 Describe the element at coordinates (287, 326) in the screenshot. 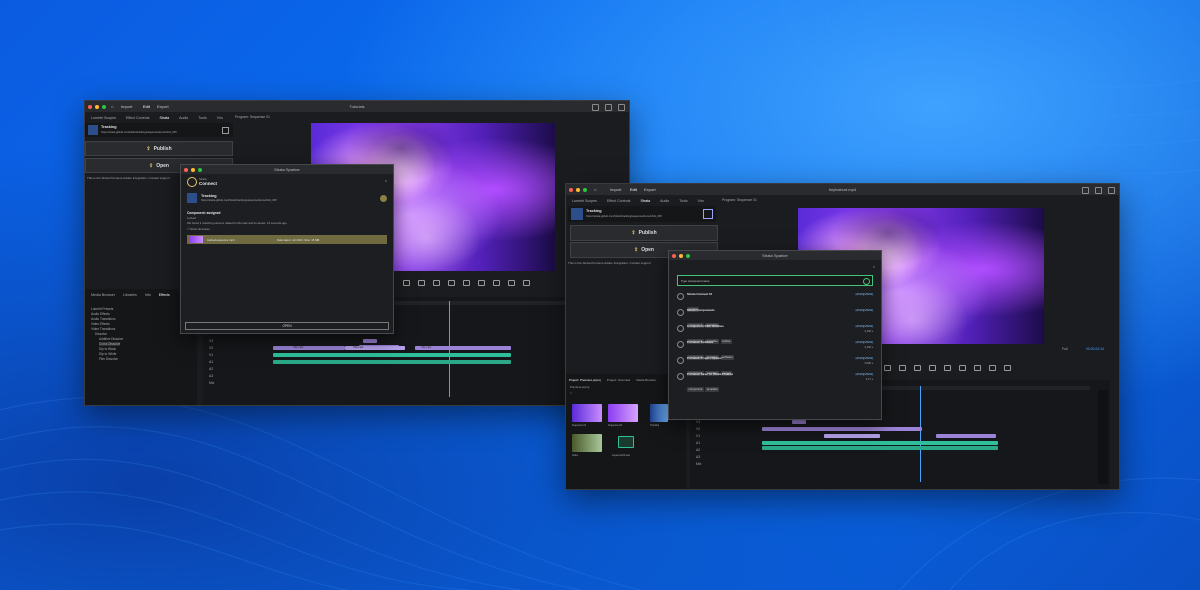

I see `open-asset-button: OPEN` at that location.